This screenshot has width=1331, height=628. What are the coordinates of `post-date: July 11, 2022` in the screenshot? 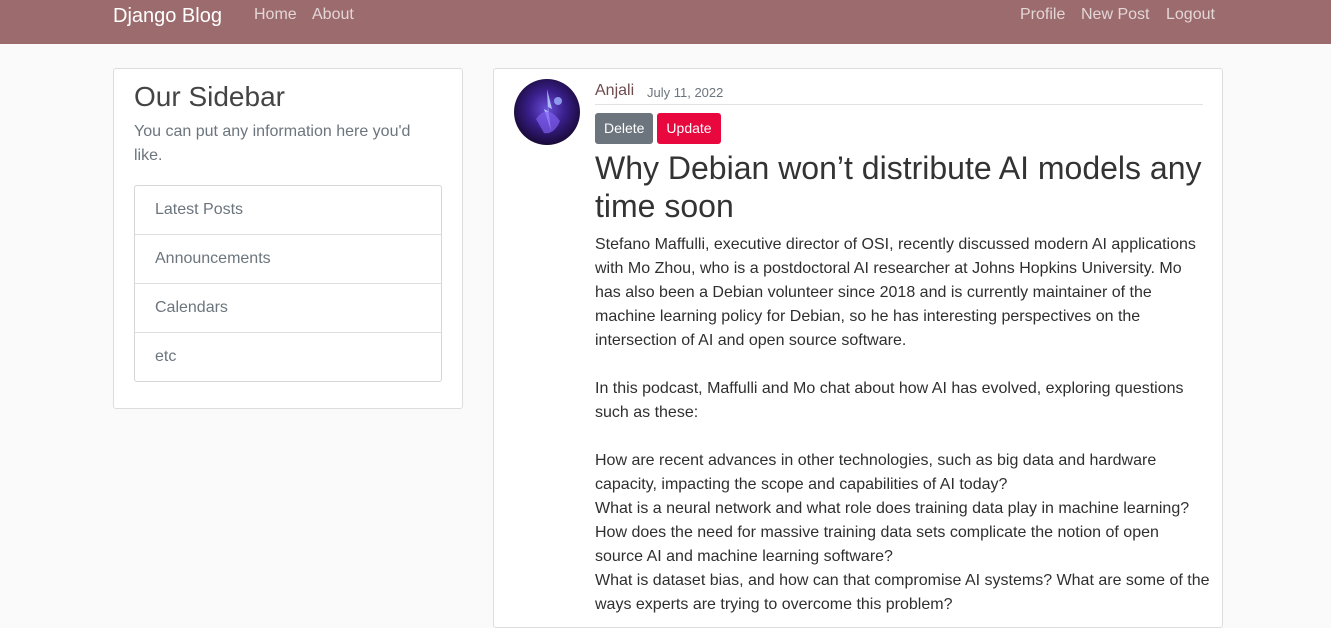 It's located at (685, 92).